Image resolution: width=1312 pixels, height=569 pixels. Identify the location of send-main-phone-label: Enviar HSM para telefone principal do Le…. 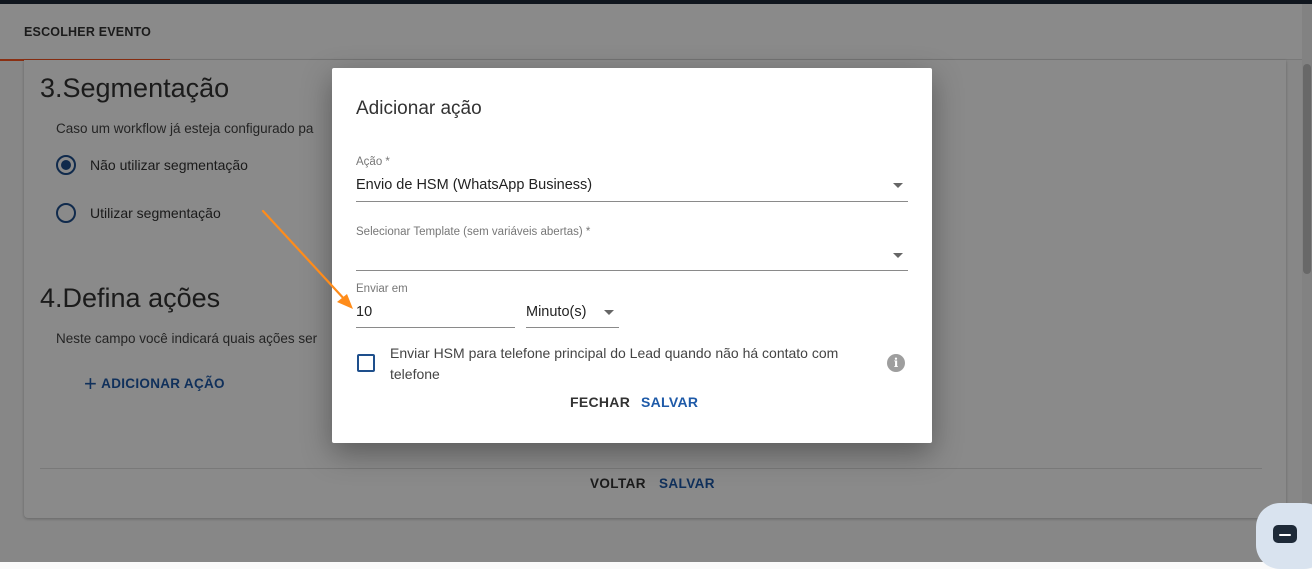
(630, 364).